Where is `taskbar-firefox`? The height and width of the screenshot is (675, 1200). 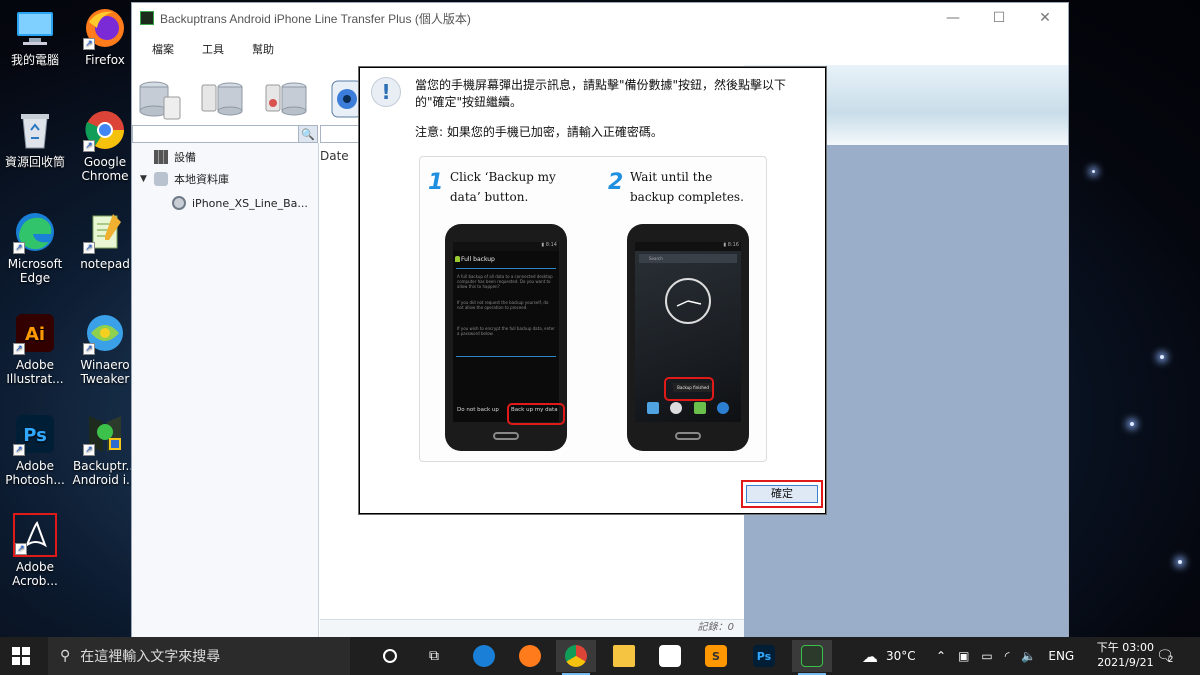 taskbar-firefox is located at coordinates (530, 656).